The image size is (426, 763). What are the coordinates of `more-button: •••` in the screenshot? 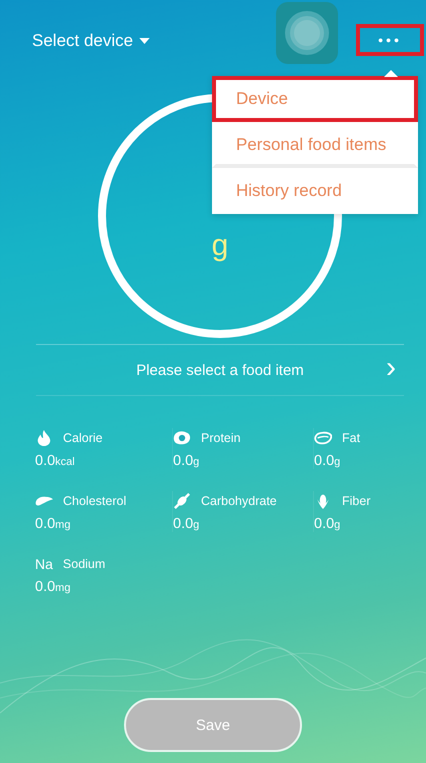 It's located at (390, 40).